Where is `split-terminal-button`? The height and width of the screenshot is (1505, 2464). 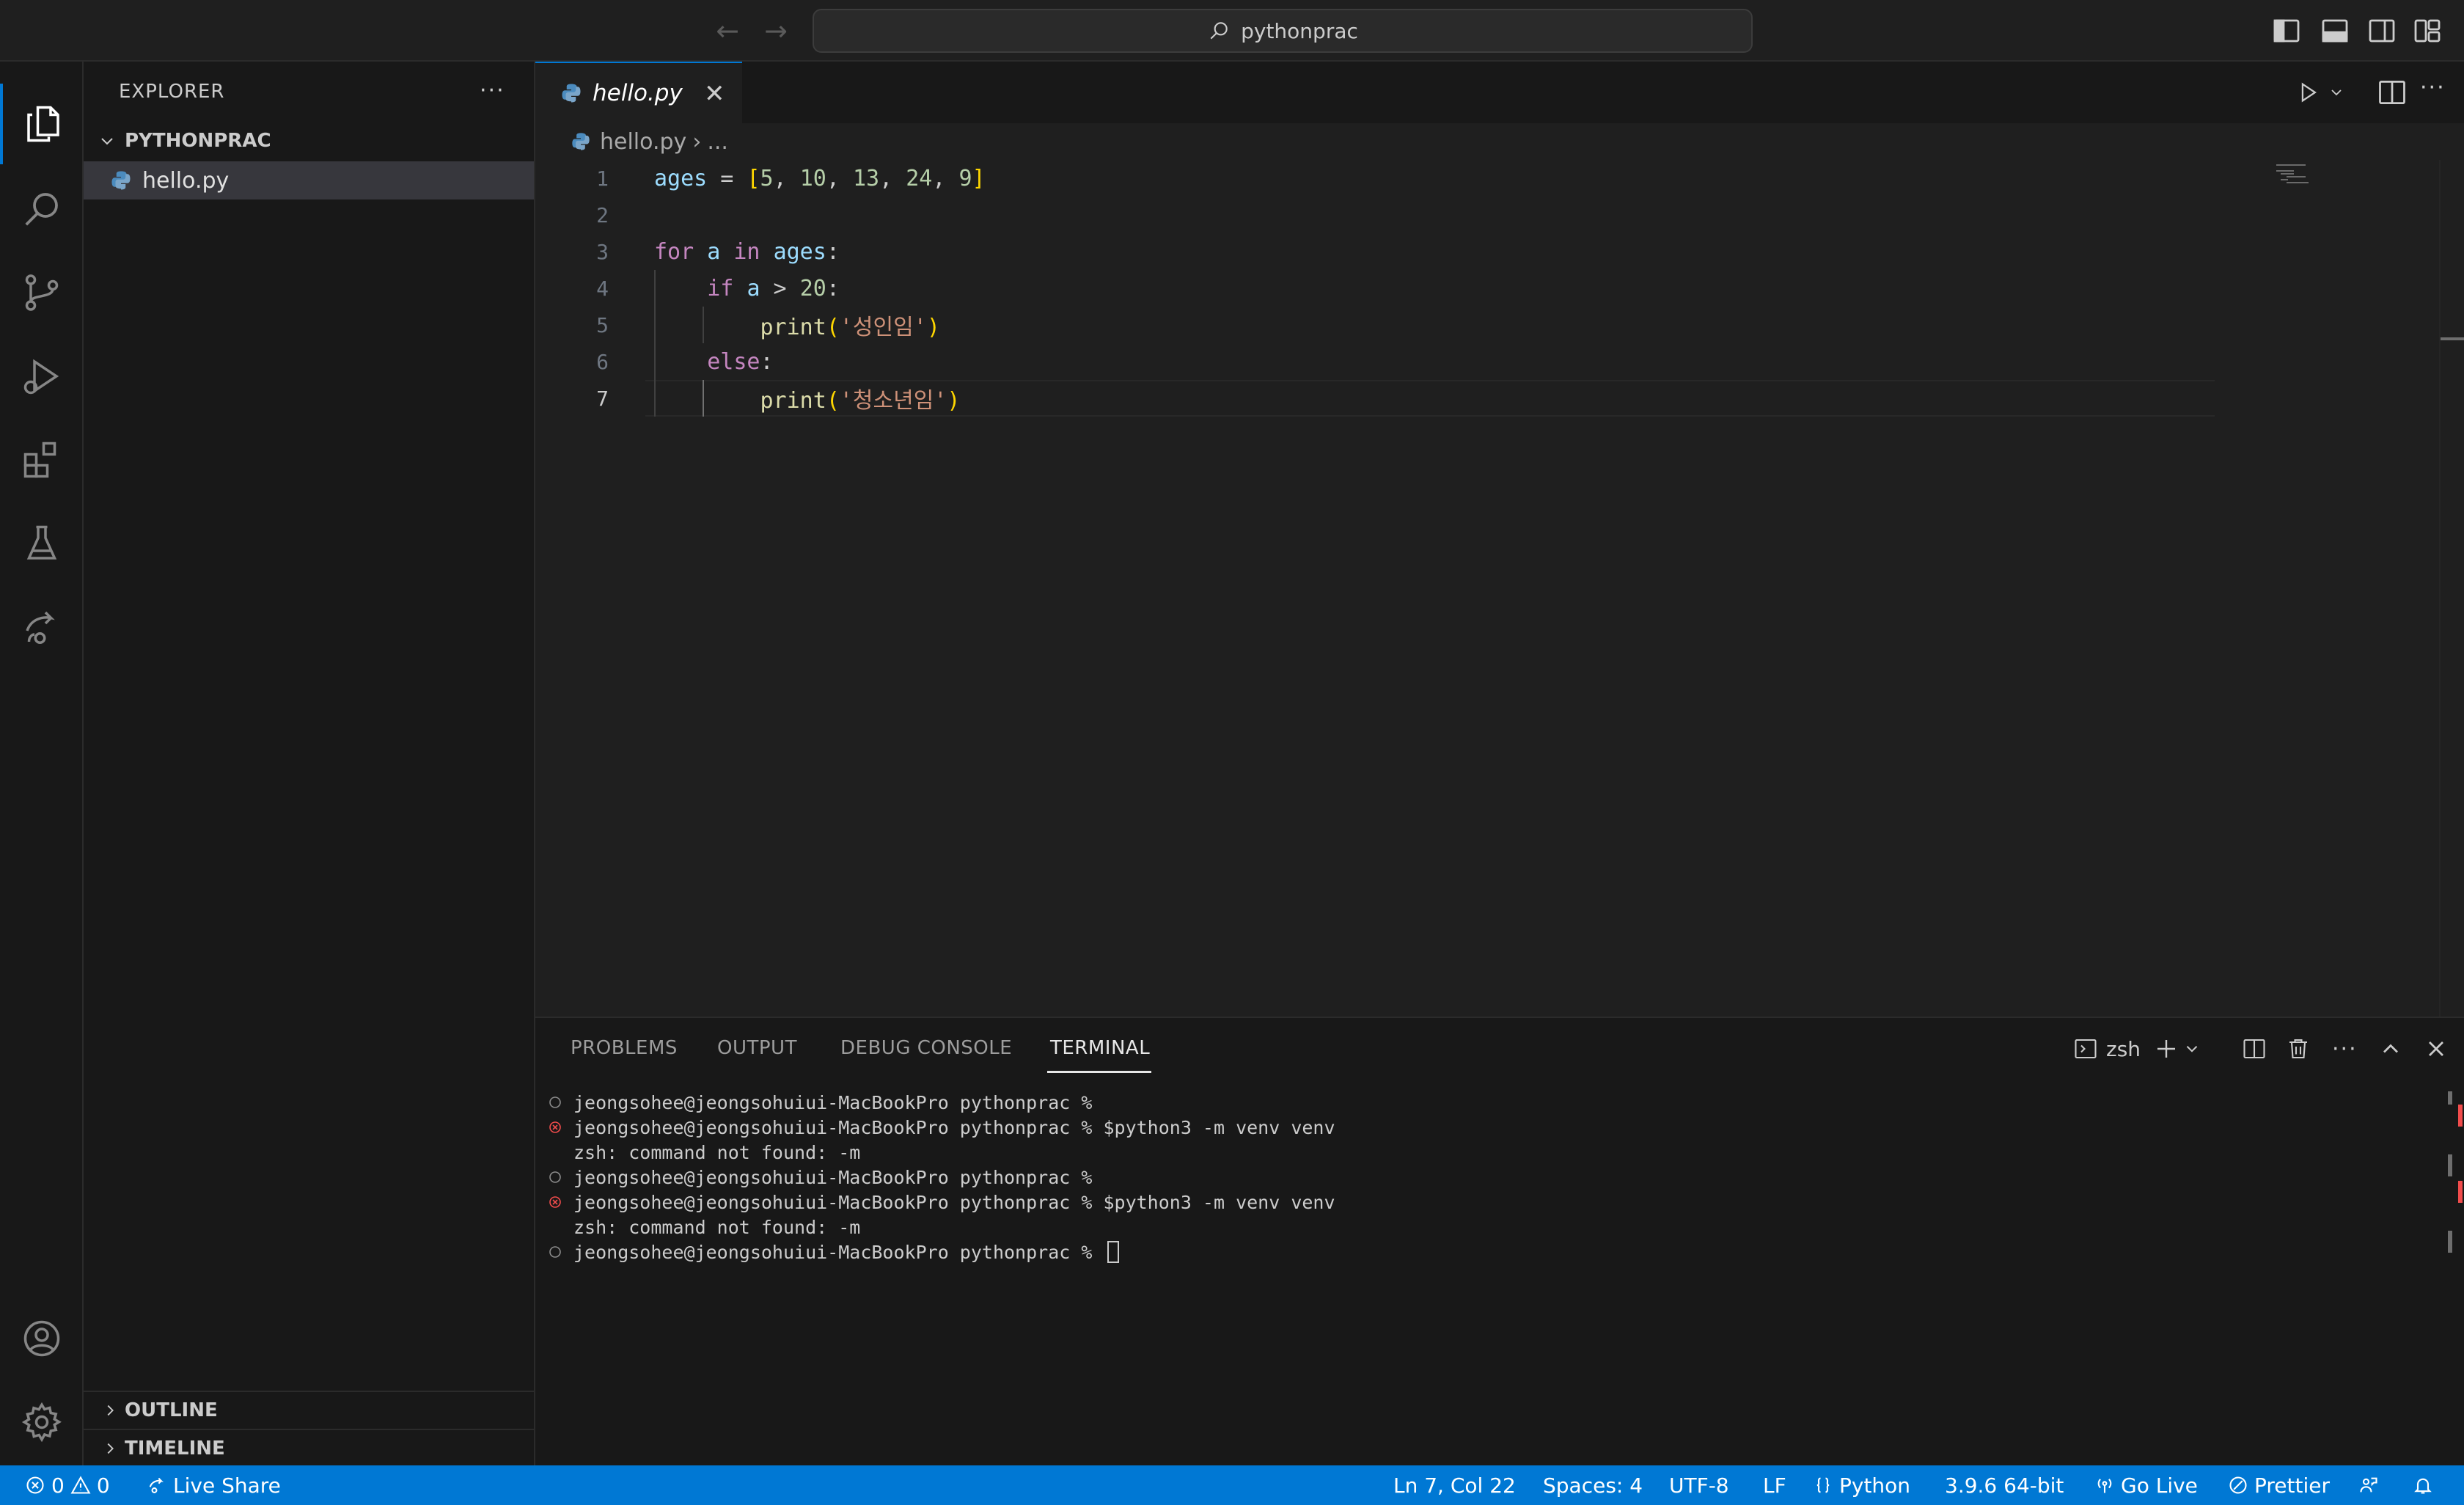 split-terminal-button is located at coordinates (2254, 1048).